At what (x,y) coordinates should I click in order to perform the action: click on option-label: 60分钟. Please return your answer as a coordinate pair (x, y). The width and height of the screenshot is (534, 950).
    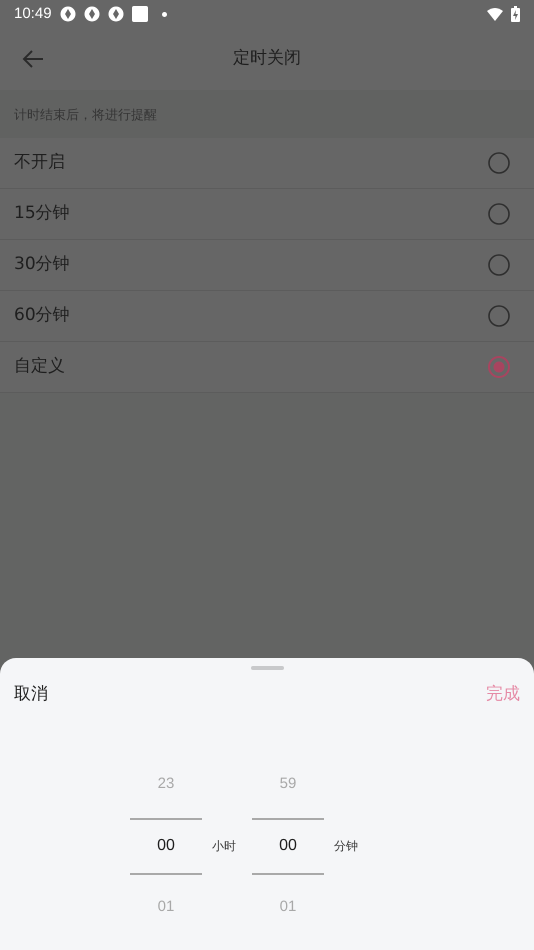
    Looking at the image, I should click on (42, 315).